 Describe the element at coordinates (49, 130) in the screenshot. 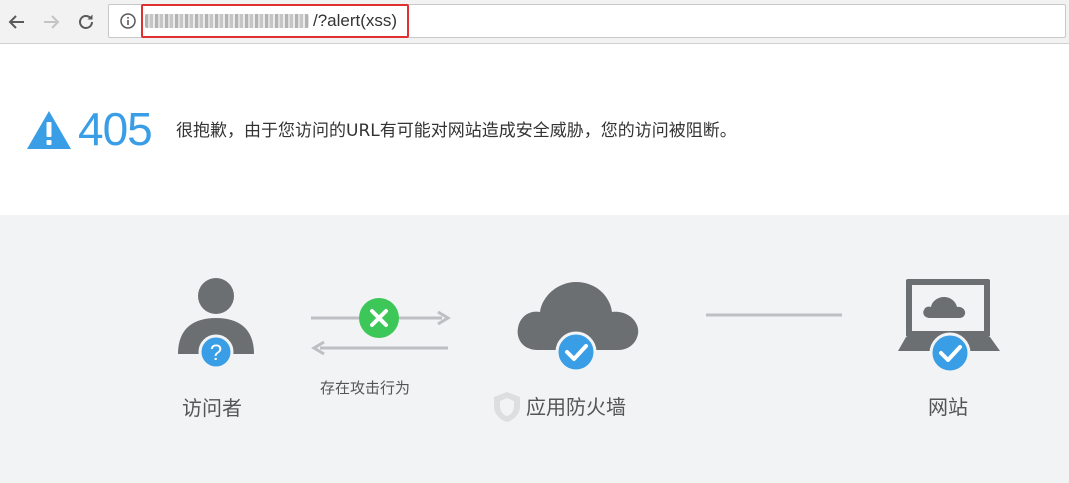

I see `warning-icon` at that location.